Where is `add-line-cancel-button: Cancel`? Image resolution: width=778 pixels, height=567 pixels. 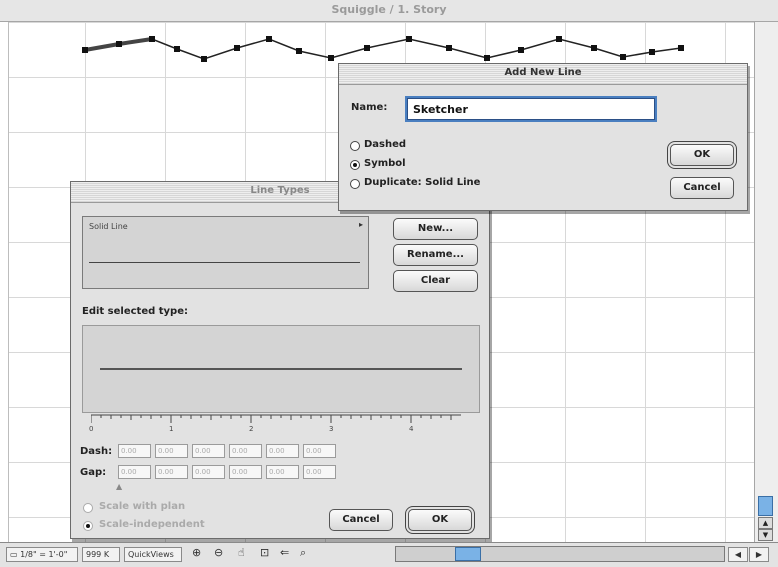
add-line-cancel-button: Cancel is located at coordinates (702, 188).